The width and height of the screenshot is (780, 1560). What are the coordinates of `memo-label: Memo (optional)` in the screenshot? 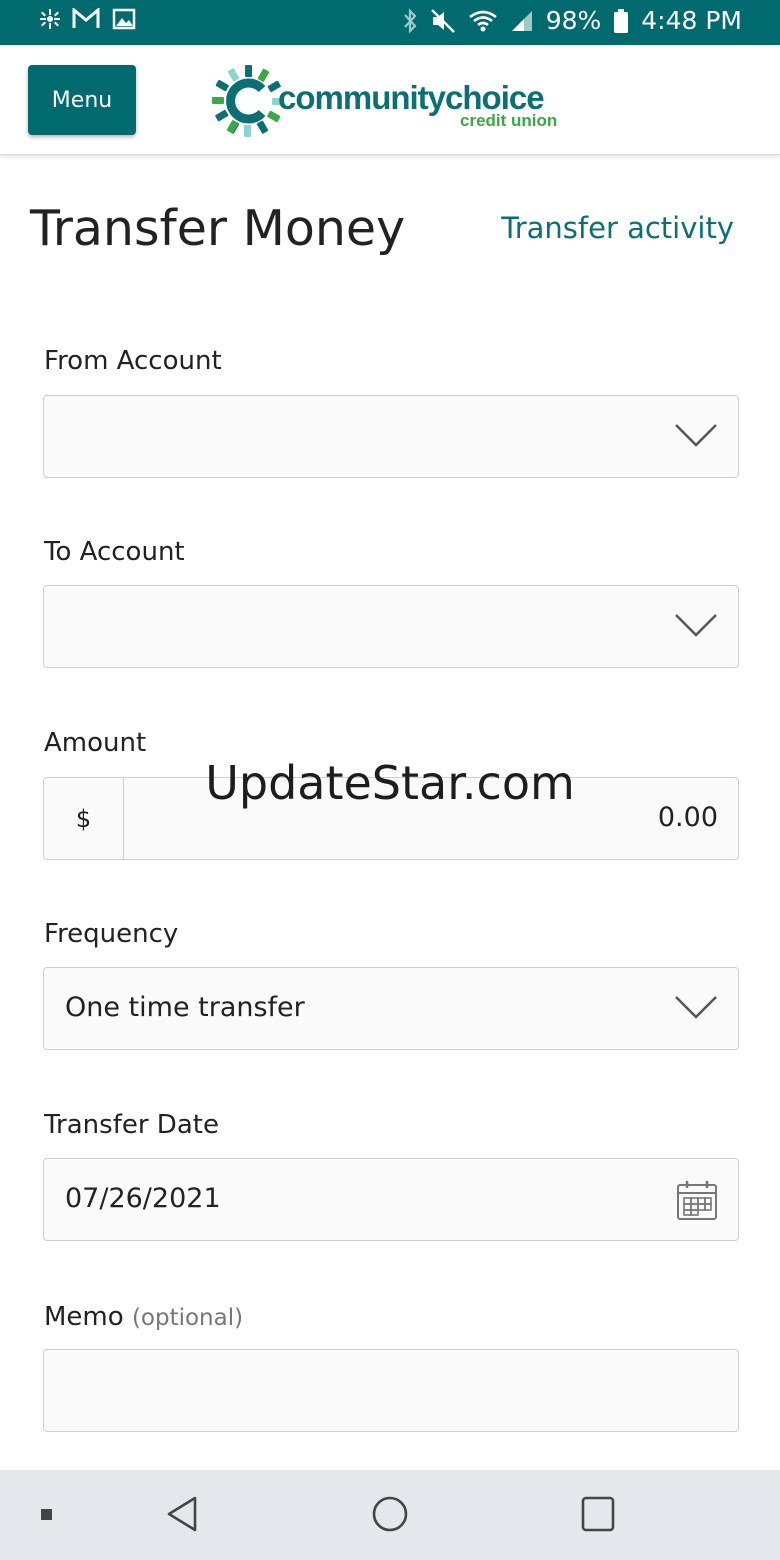 It's located at (143, 1317).